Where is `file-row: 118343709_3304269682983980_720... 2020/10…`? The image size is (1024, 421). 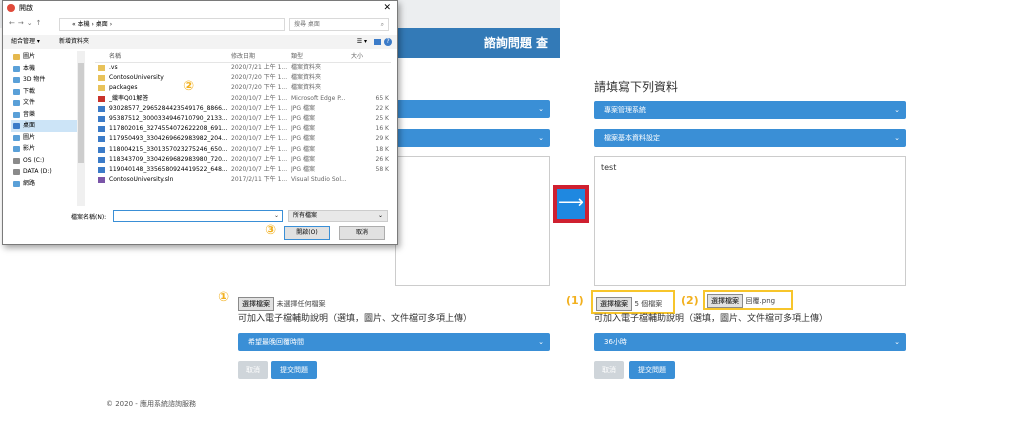 file-row: 118343709_3304269682983980_720... 2020/10… is located at coordinates (243, 160).